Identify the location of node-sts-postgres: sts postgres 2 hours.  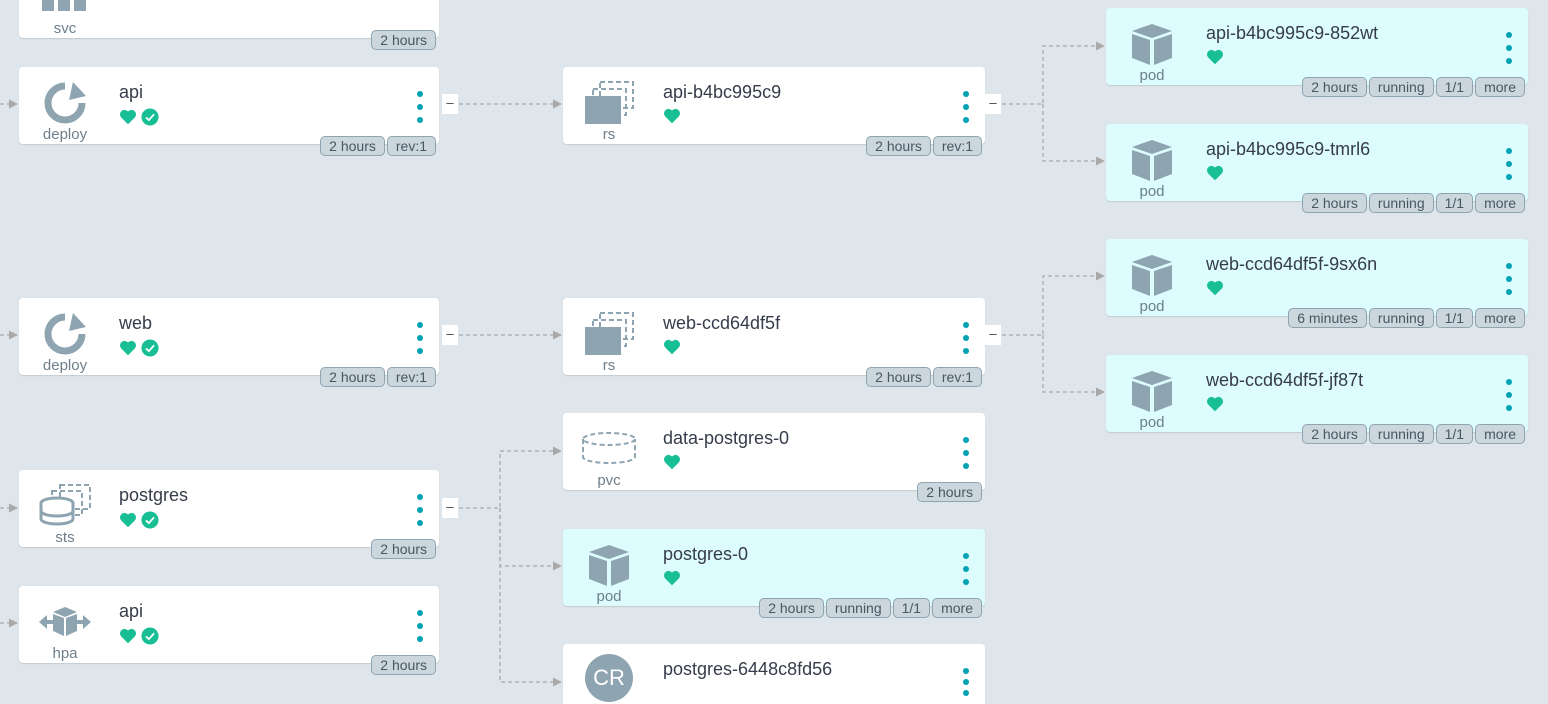
(229, 514).